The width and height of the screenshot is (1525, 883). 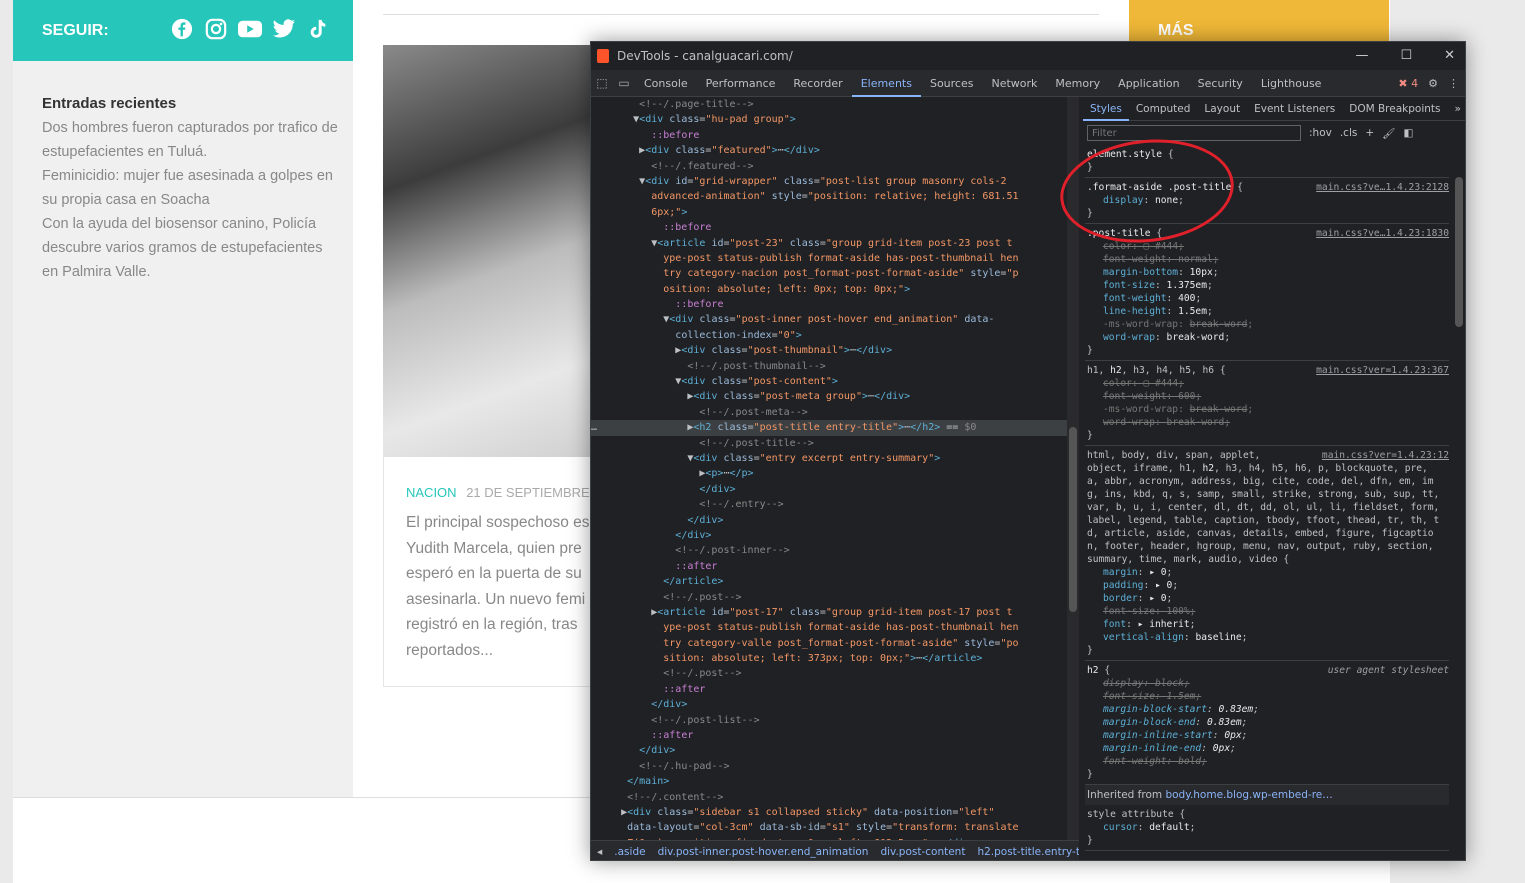 What do you see at coordinates (829, 412) in the screenshot?
I see `dom-line: <!--/.post-meta-->` at bounding box center [829, 412].